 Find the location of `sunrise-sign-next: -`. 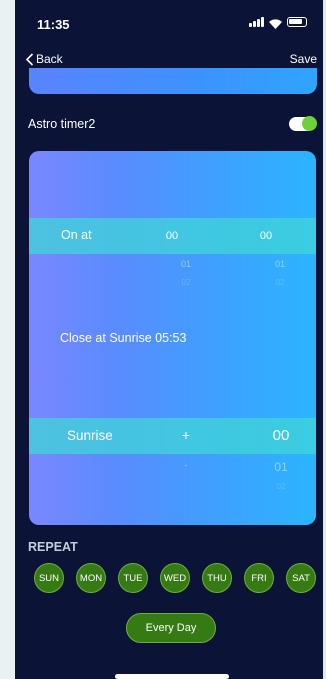

sunrise-sign-next: - is located at coordinates (186, 465).